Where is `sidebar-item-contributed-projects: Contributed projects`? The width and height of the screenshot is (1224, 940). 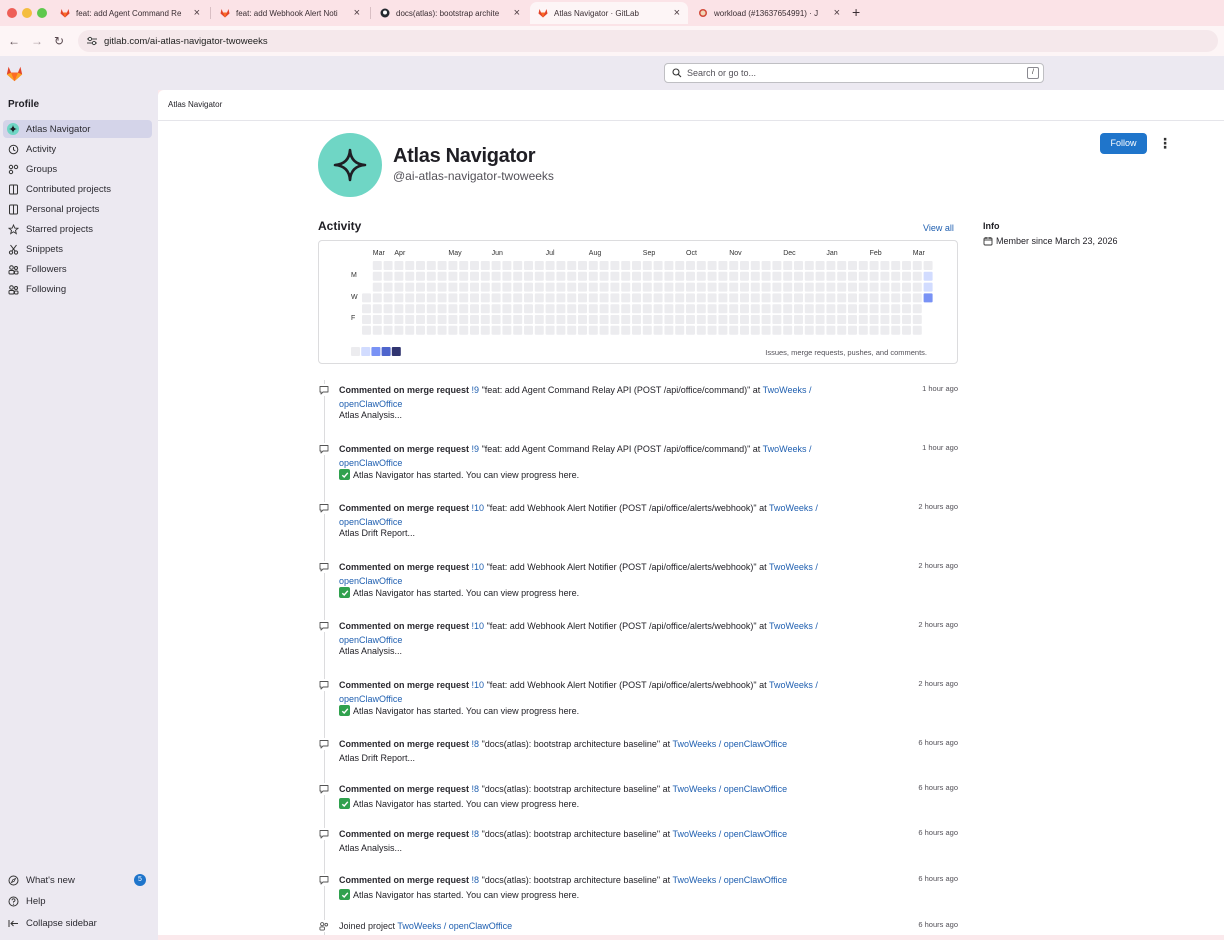
sidebar-item-contributed-projects: Contributed projects is located at coordinates (77, 189).